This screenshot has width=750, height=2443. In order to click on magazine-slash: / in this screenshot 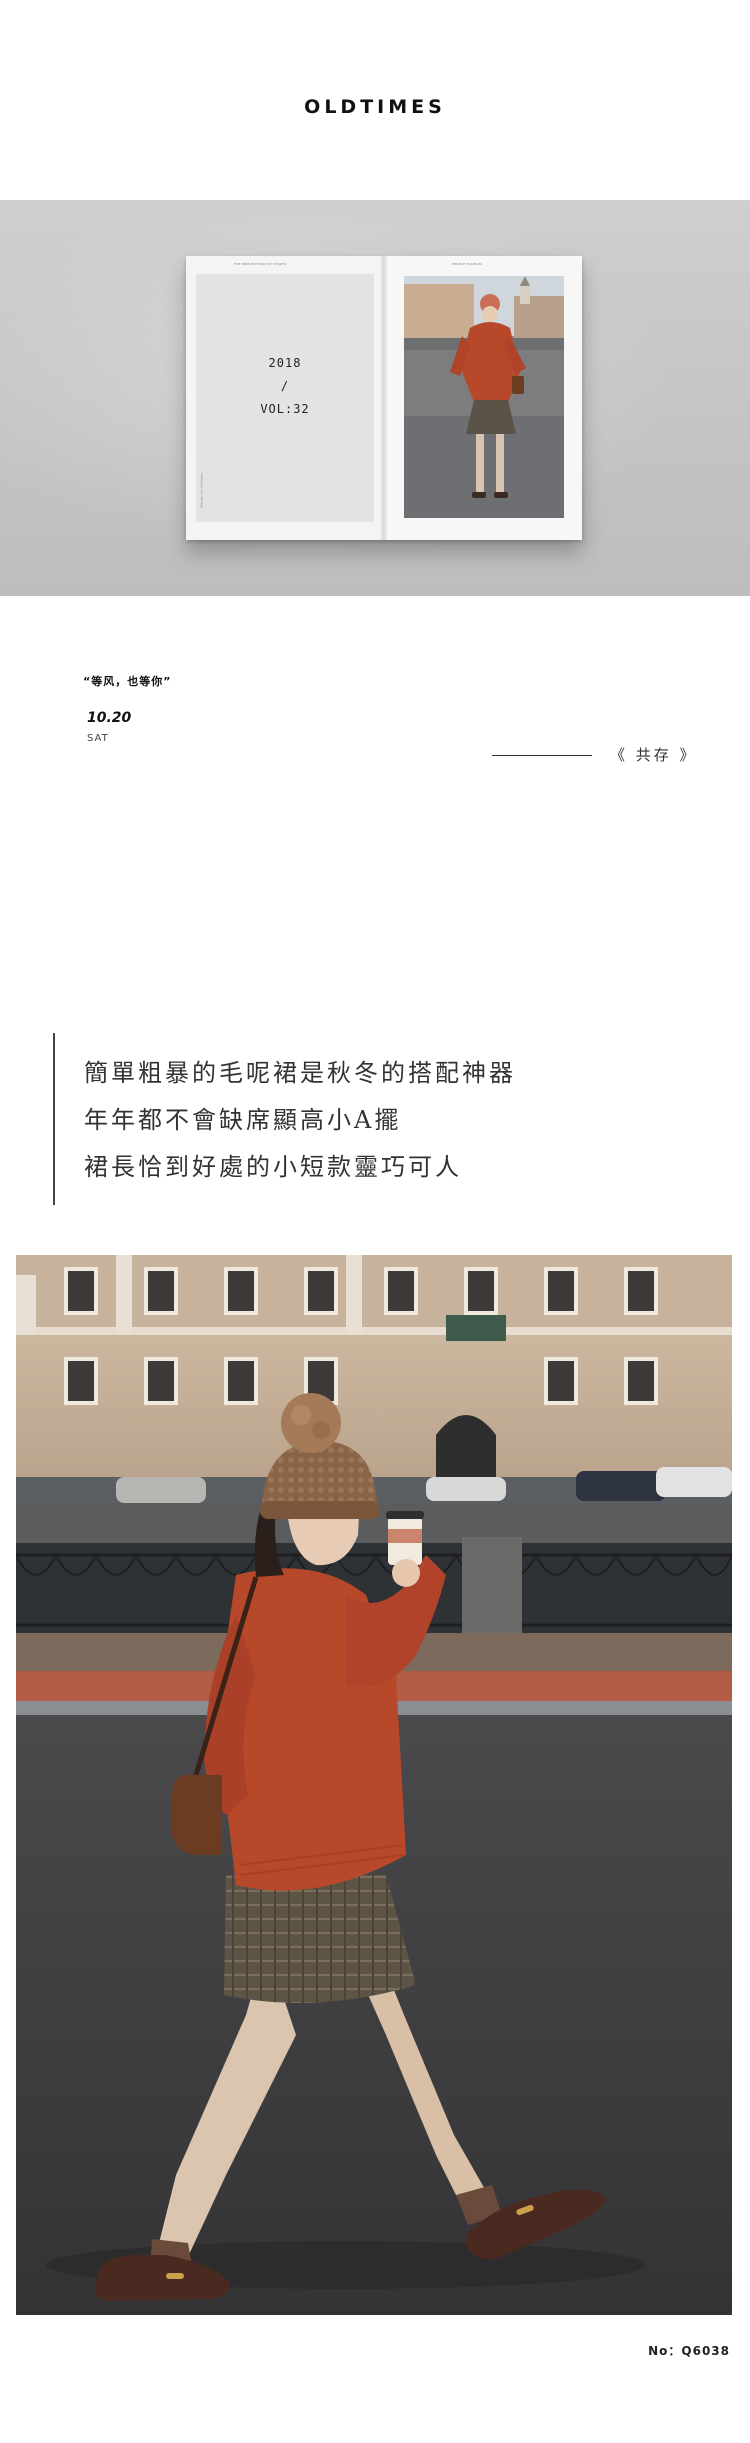, I will do `click(285, 386)`.